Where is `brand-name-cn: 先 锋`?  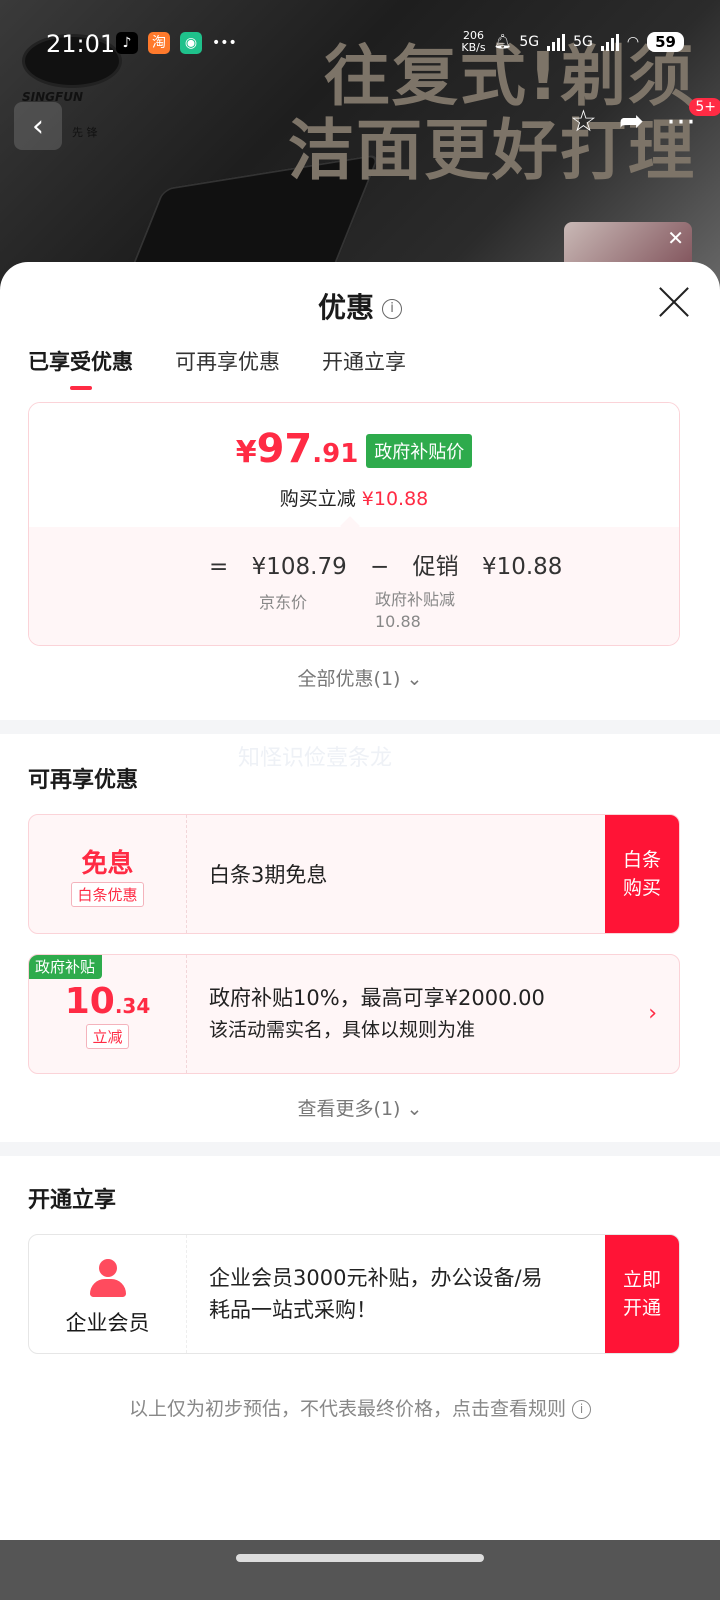 brand-name-cn: 先 锋 is located at coordinates (85, 132).